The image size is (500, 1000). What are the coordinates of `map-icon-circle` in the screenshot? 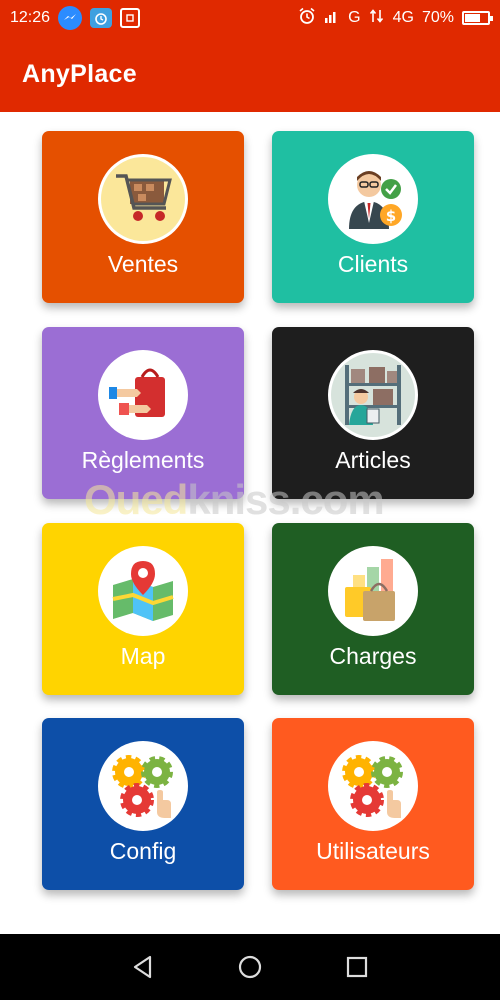 It's located at (143, 591).